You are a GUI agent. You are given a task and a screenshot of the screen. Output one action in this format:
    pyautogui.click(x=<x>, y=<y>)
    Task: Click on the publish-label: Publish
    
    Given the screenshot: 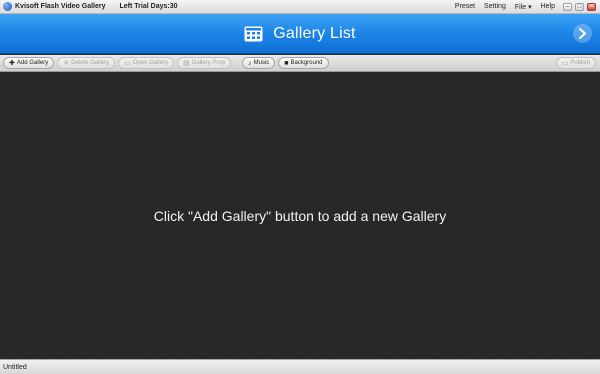 What is the action you would take?
    pyautogui.click(x=580, y=63)
    